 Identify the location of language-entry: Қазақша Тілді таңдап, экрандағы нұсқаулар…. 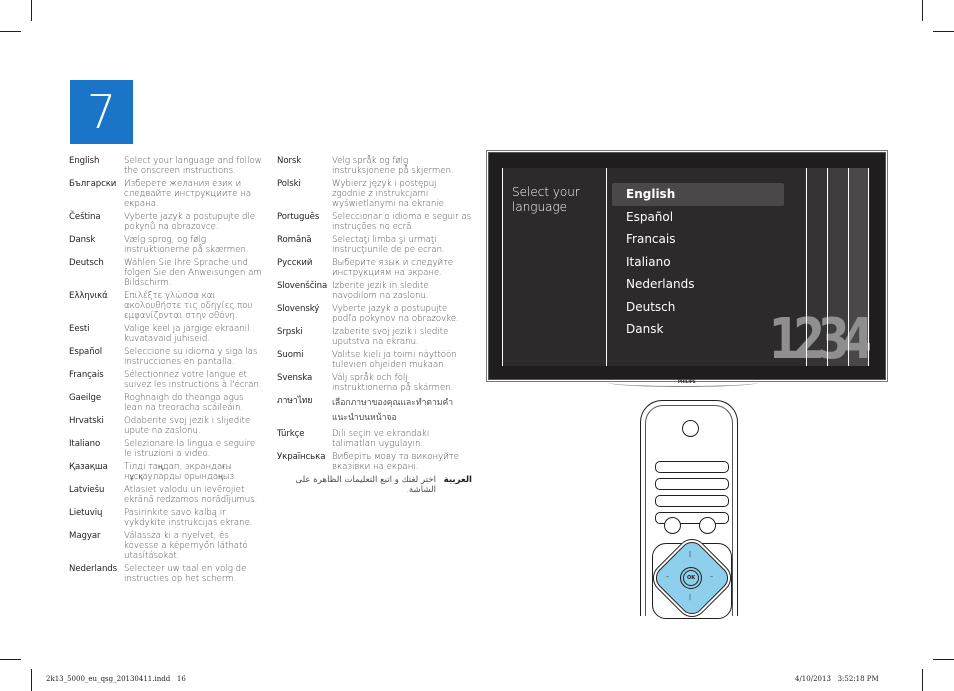
(166, 472).